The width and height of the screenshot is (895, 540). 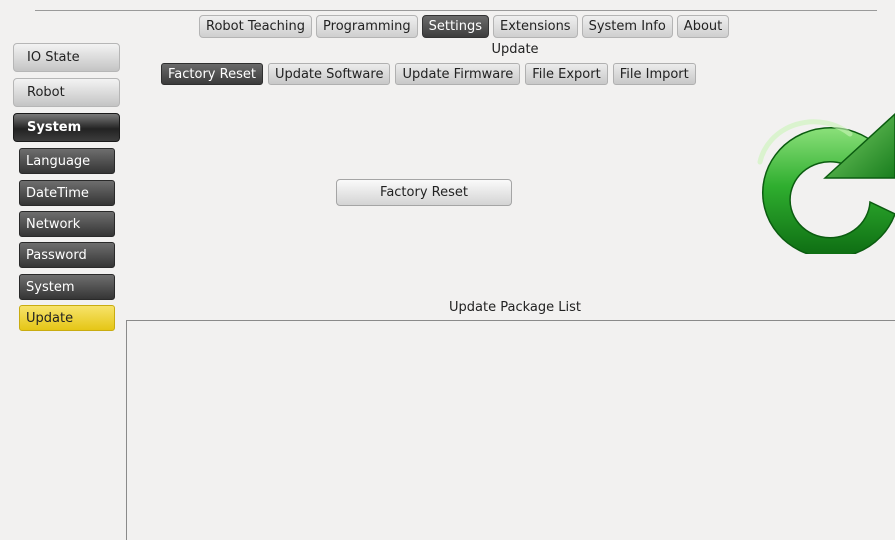 I want to click on subtab-file-export: File Export, so click(x=566, y=74).